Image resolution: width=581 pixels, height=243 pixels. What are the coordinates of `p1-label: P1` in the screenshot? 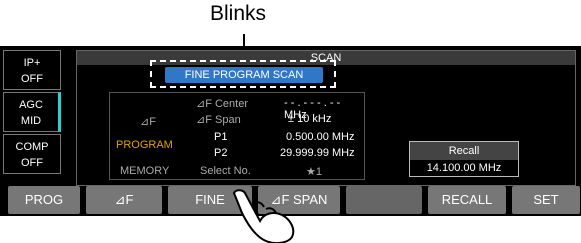 It's located at (221, 137).